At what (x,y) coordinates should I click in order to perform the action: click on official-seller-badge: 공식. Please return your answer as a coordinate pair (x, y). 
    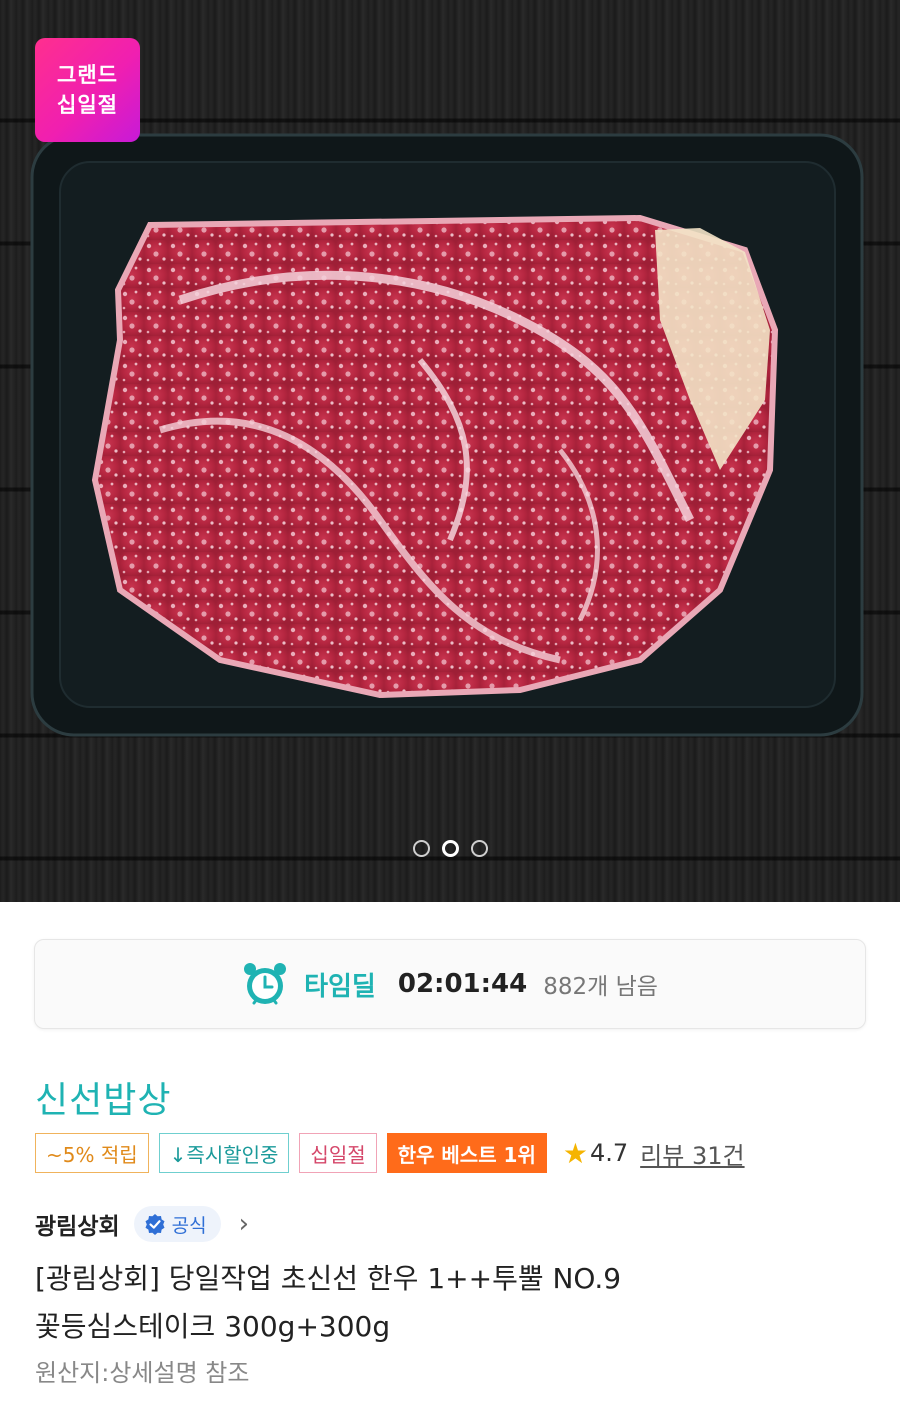
    Looking at the image, I should click on (177, 1224).